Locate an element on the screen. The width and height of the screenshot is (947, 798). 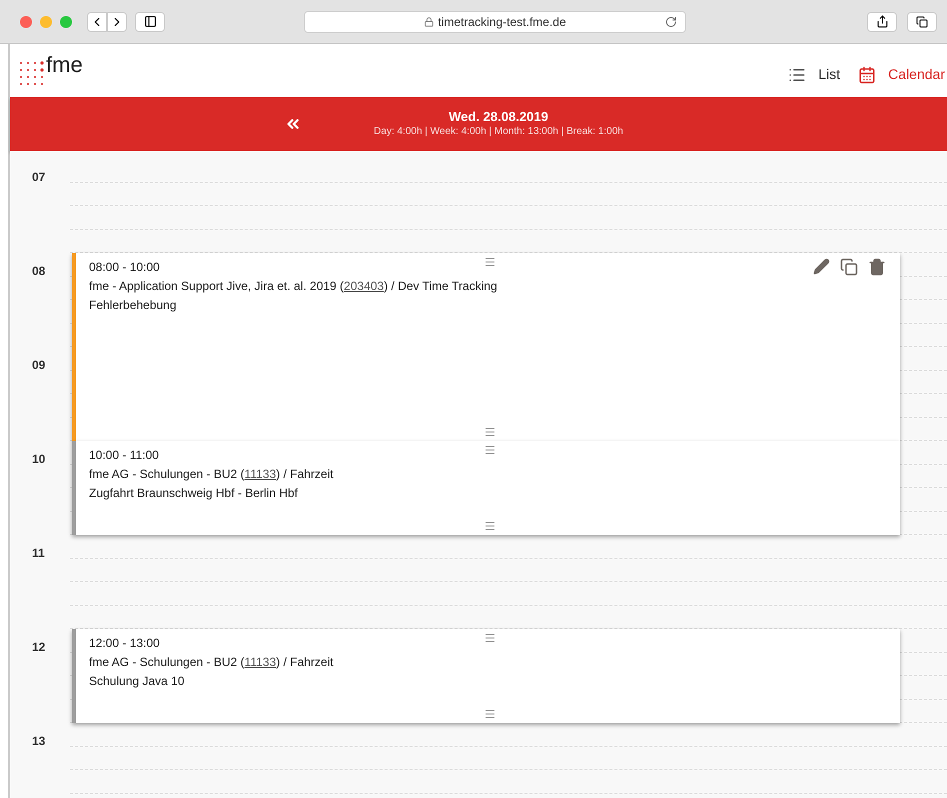
back-button is located at coordinates (97, 22).